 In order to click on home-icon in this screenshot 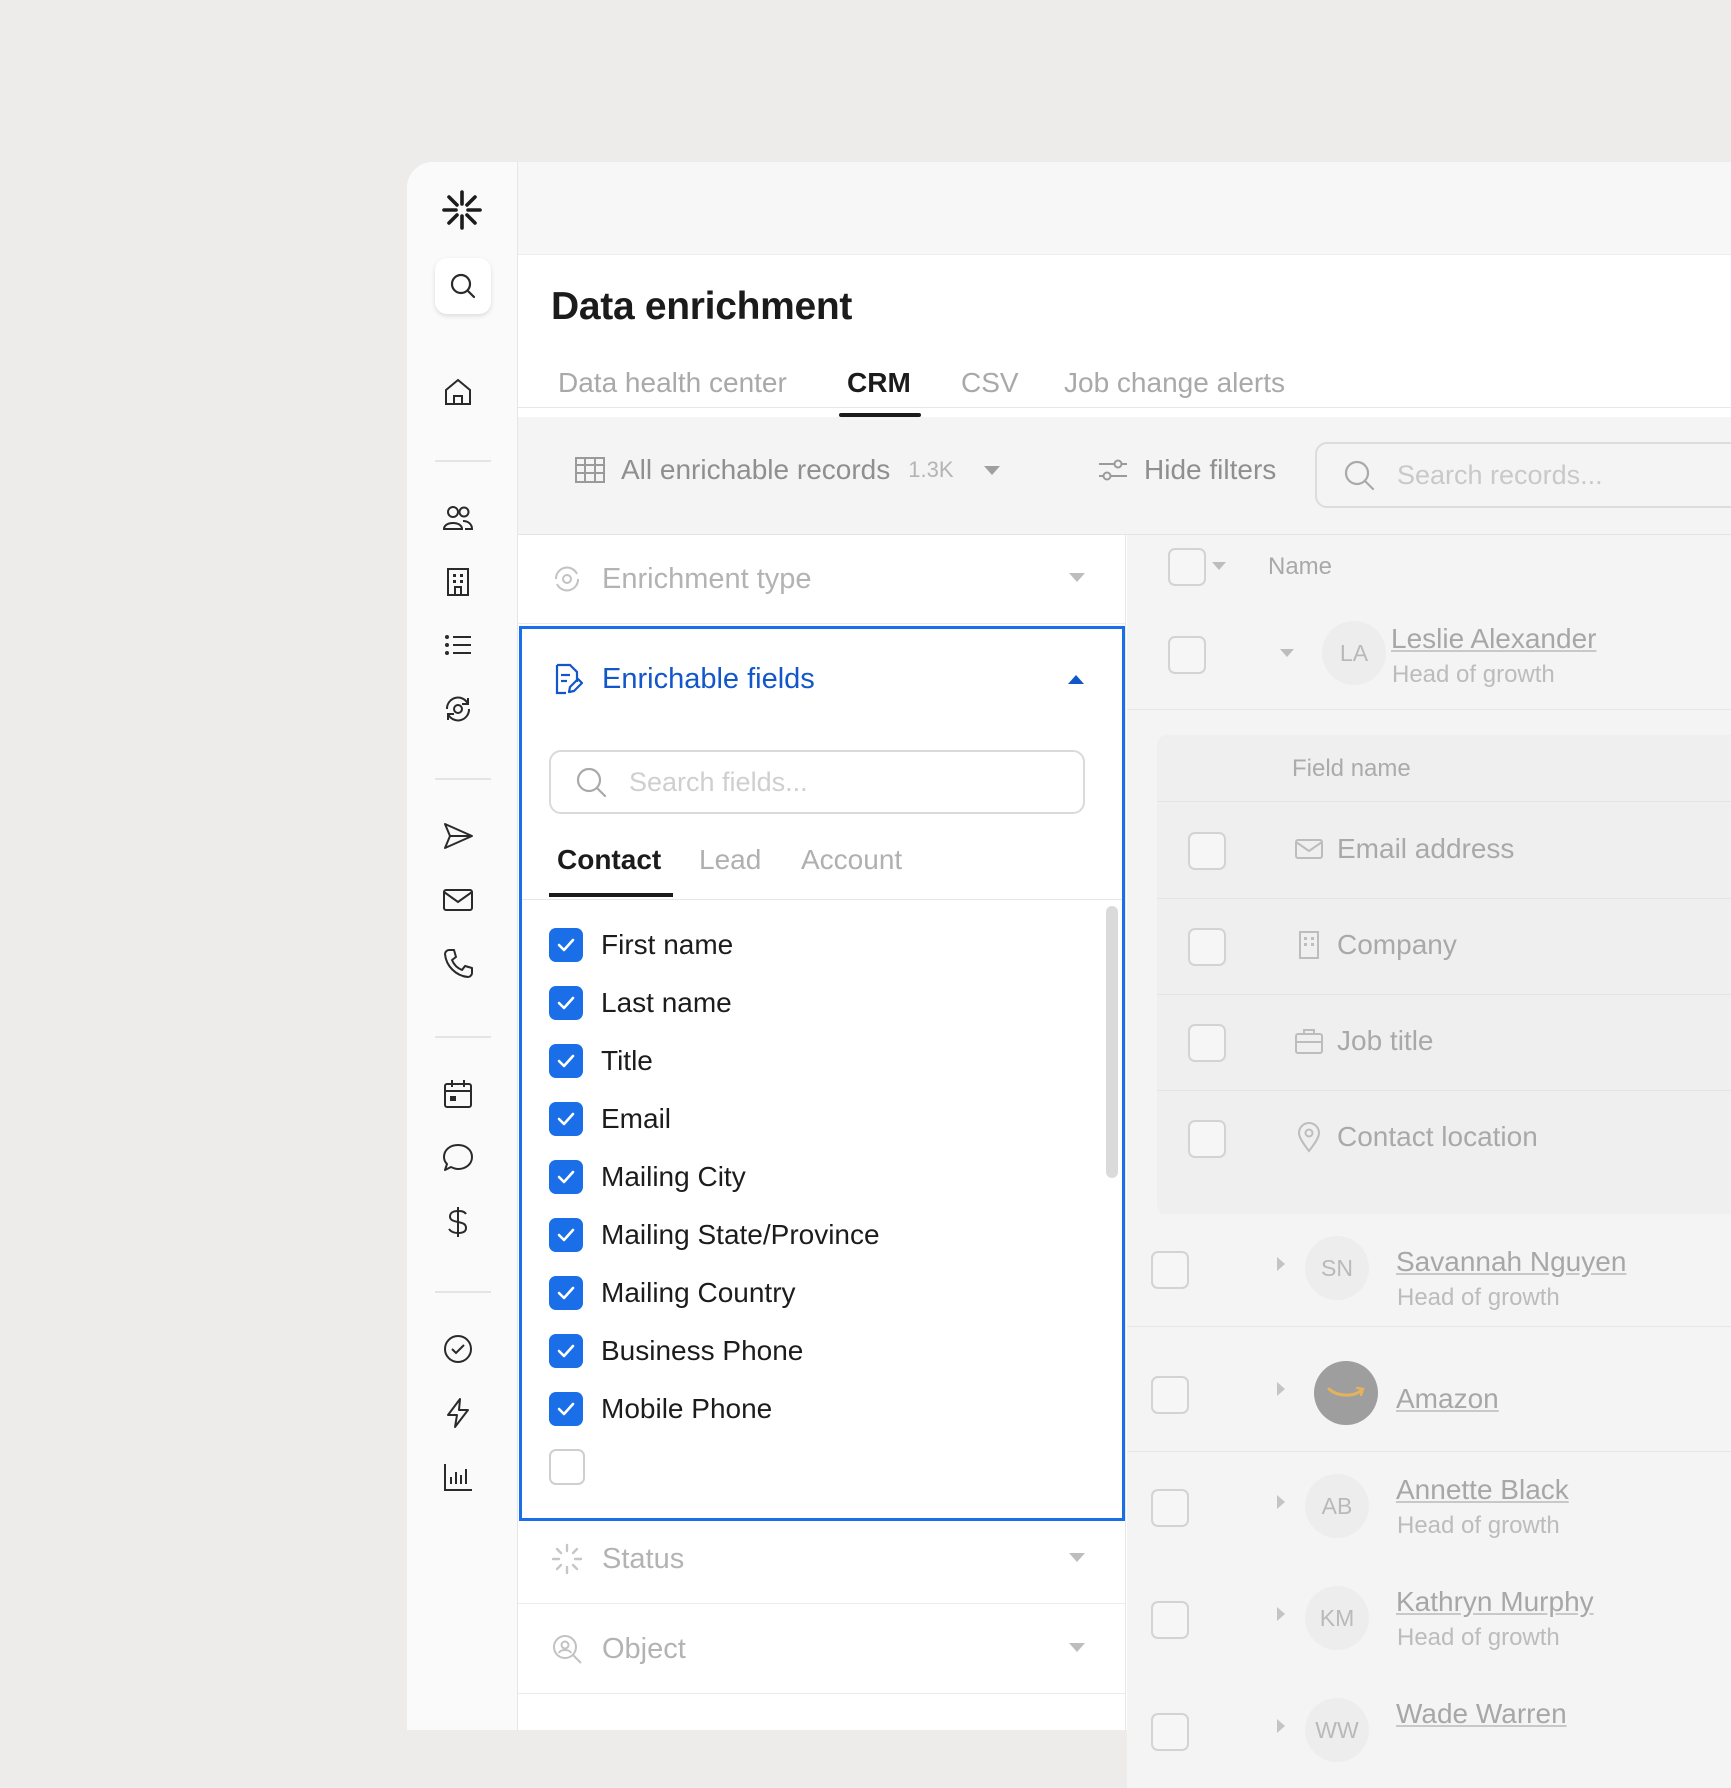, I will do `click(458, 392)`.